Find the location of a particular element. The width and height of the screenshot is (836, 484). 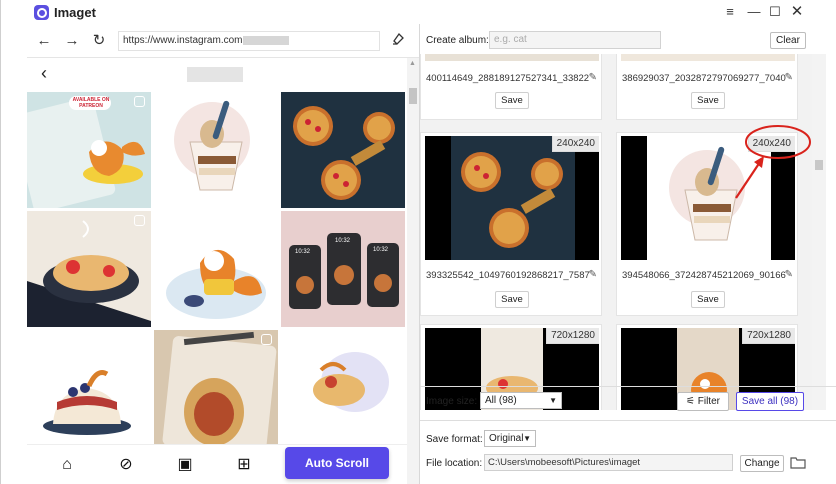

gallery-scroll-thumb is located at coordinates (819, 165).